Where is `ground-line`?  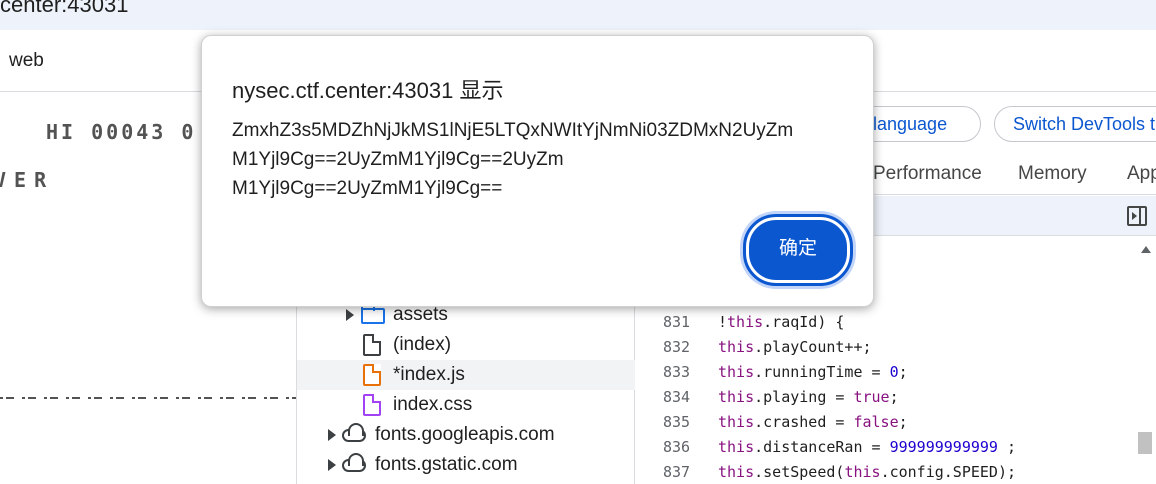
ground-line is located at coordinates (148, 398).